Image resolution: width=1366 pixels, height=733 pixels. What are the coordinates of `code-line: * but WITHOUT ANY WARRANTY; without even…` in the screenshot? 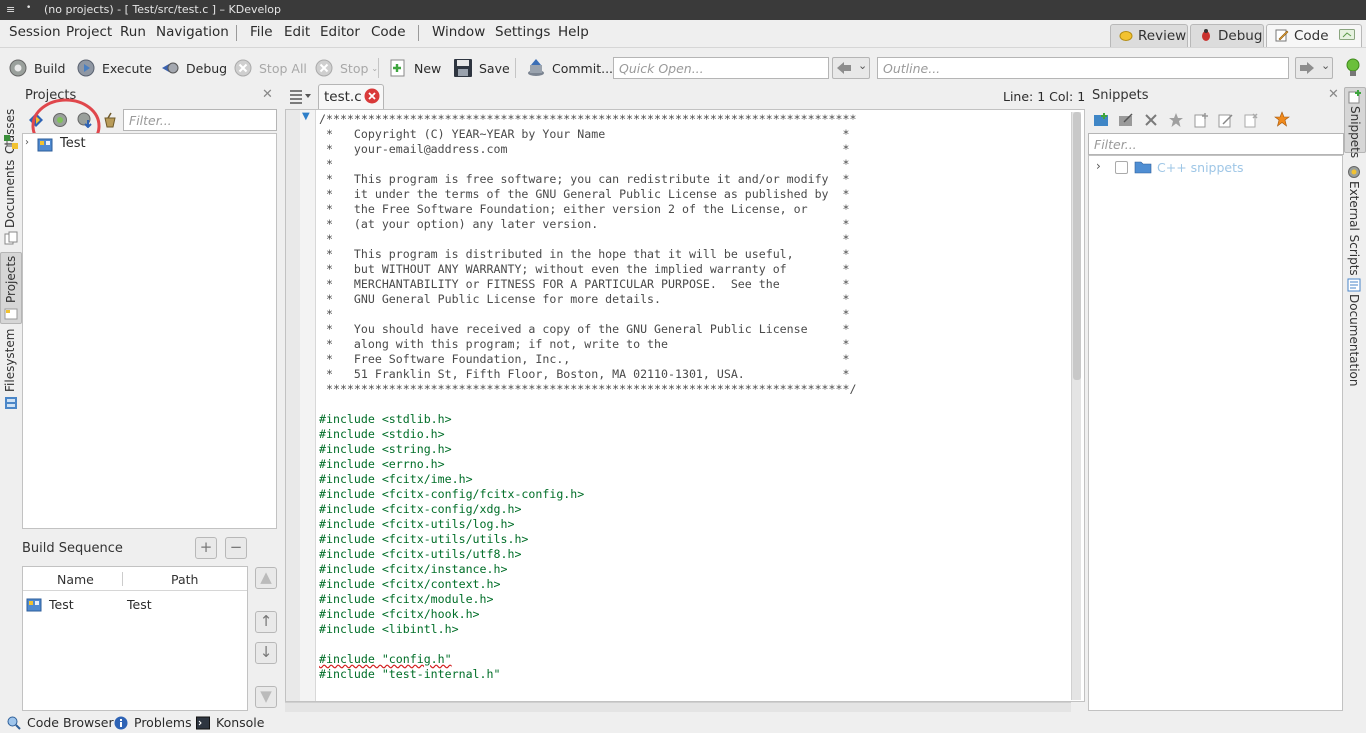 It's located at (587, 269).